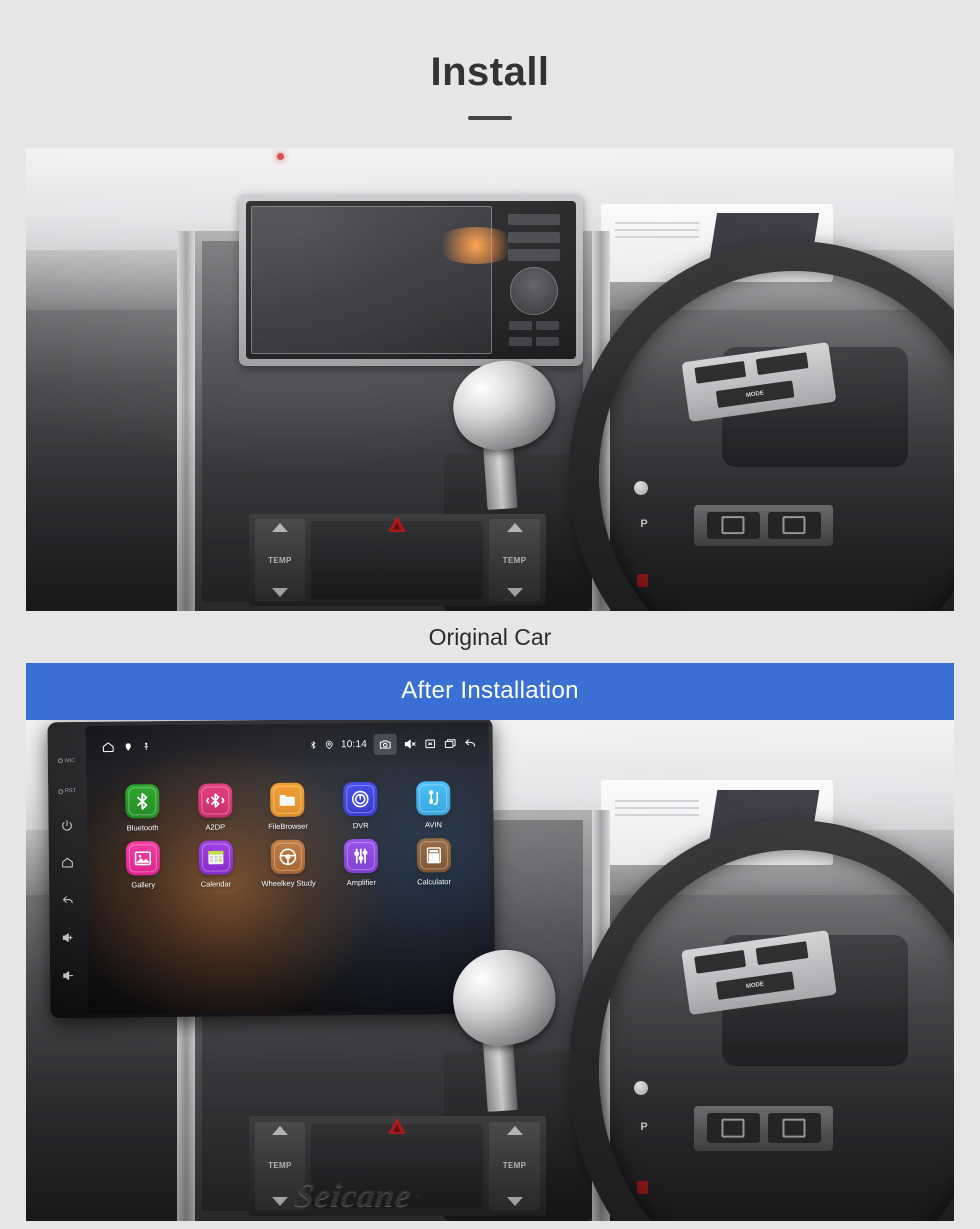  Describe the element at coordinates (411, 280) in the screenshot. I see `stock-radio-unit` at that location.